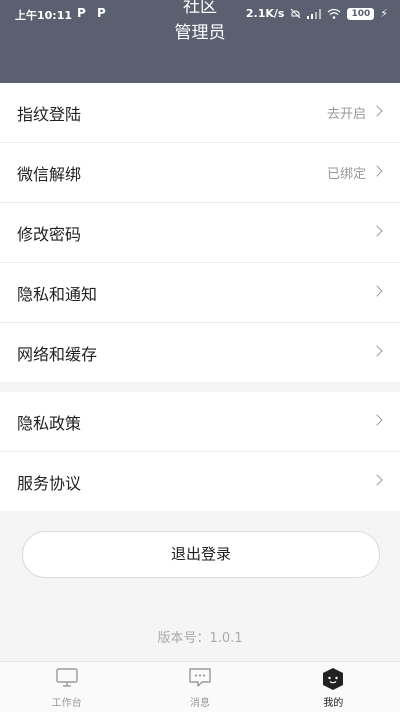 This screenshot has height=712, width=400. What do you see at coordinates (346, 174) in the screenshot?
I see `setting-value: 已绑定` at bounding box center [346, 174].